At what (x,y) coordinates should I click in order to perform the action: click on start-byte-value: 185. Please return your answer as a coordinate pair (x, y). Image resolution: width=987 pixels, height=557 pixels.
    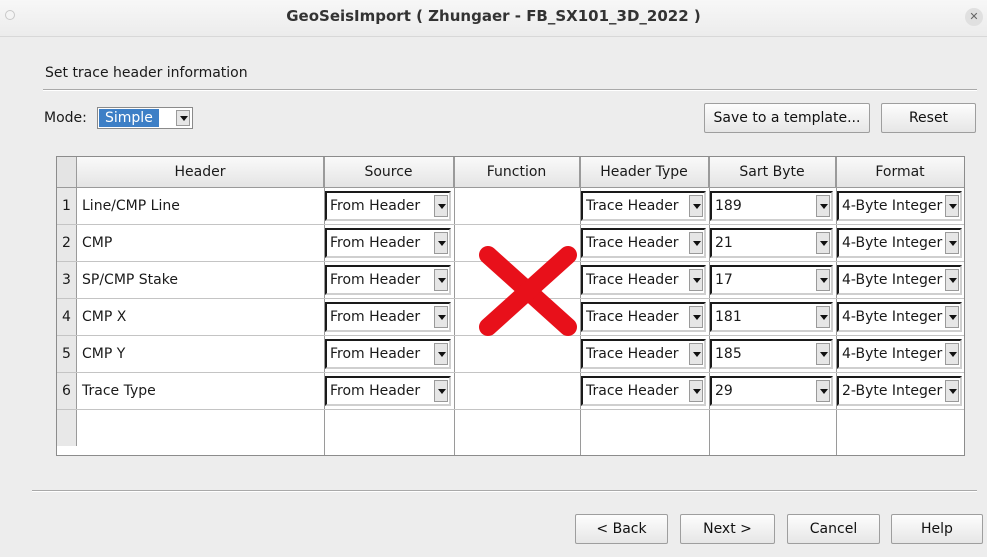
    Looking at the image, I should click on (728, 354).